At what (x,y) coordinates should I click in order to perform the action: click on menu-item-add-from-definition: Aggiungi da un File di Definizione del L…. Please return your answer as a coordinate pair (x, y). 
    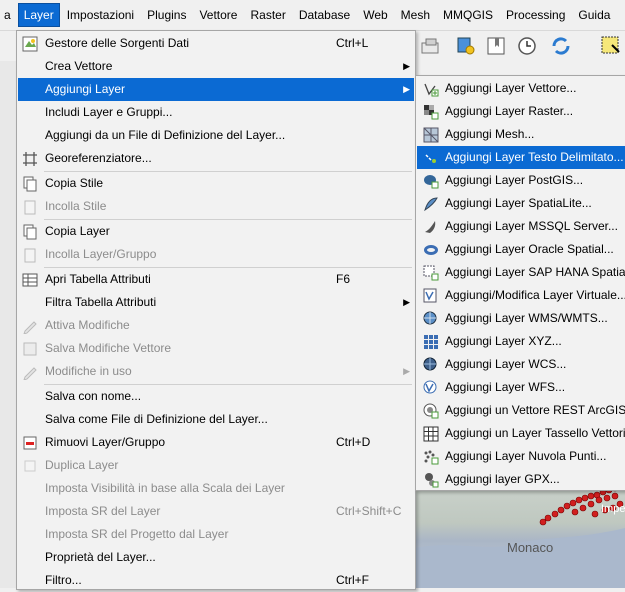
    Looking at the image, I should click on (216, 135).